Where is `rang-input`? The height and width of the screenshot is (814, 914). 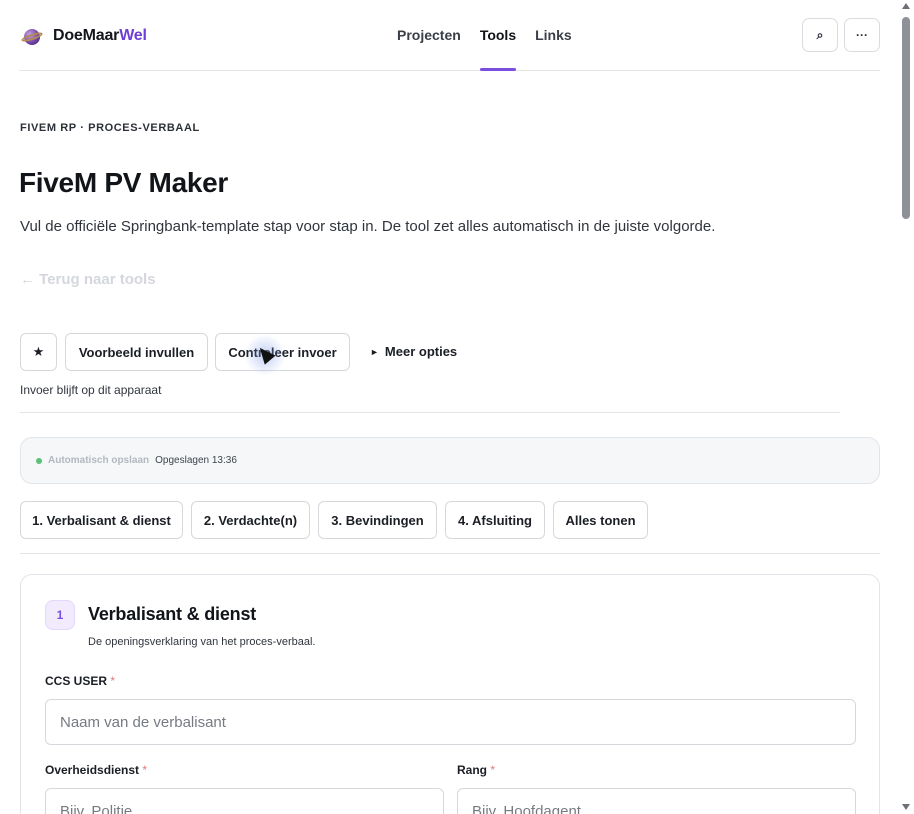
rang-input is located at coordinates (656, 801).